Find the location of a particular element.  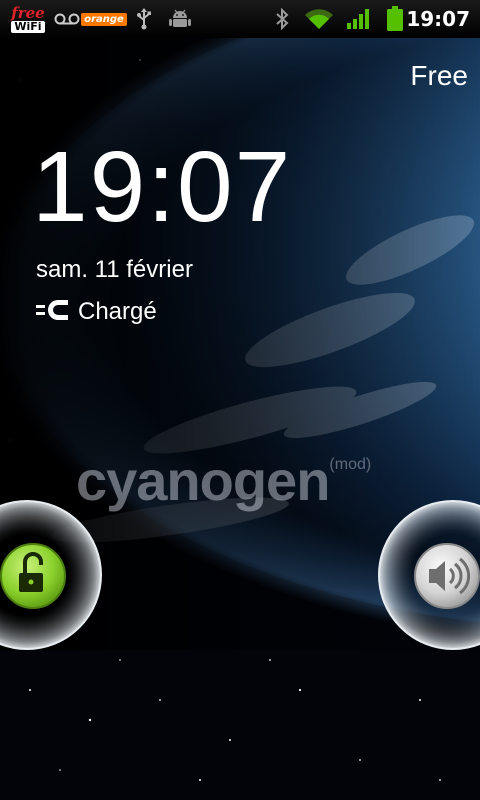

signal-icon is located at coordinates (359, 19).